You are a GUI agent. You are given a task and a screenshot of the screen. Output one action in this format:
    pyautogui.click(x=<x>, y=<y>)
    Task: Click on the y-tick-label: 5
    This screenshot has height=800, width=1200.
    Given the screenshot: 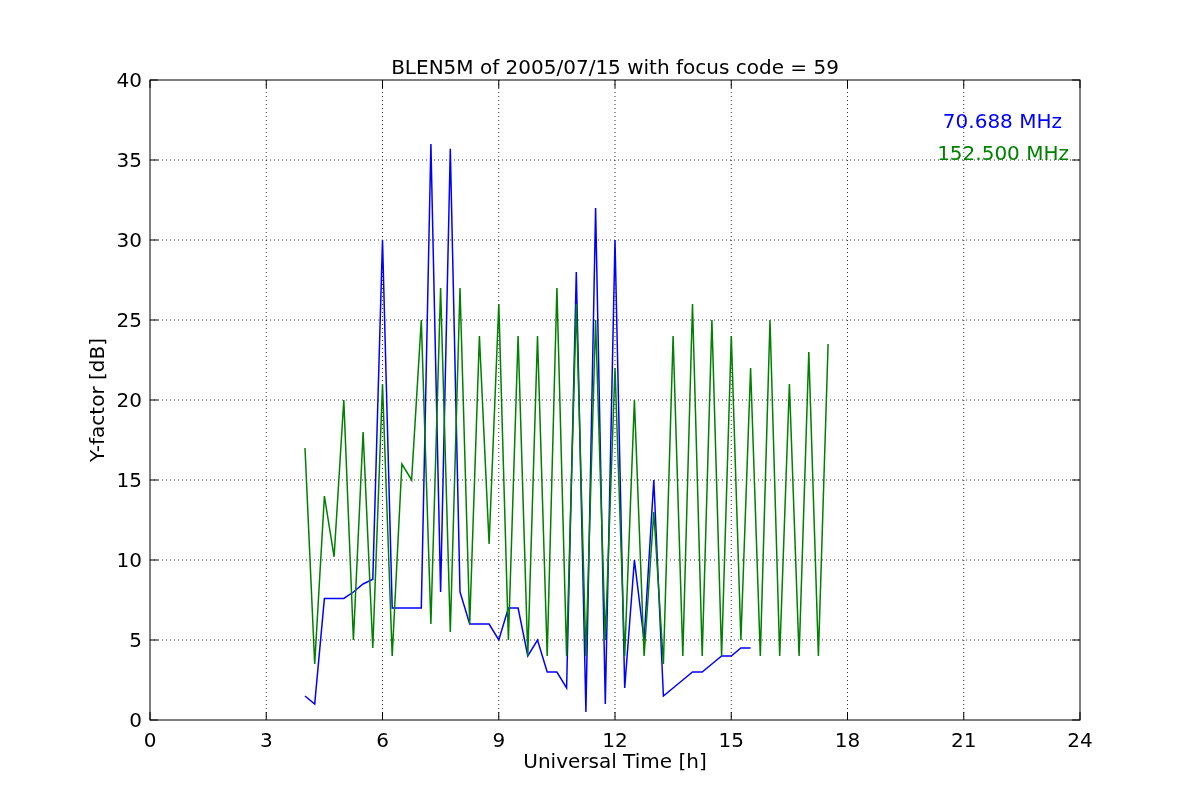 What is the action you would take?
    pyautogui.click(x=135, y=640)
    